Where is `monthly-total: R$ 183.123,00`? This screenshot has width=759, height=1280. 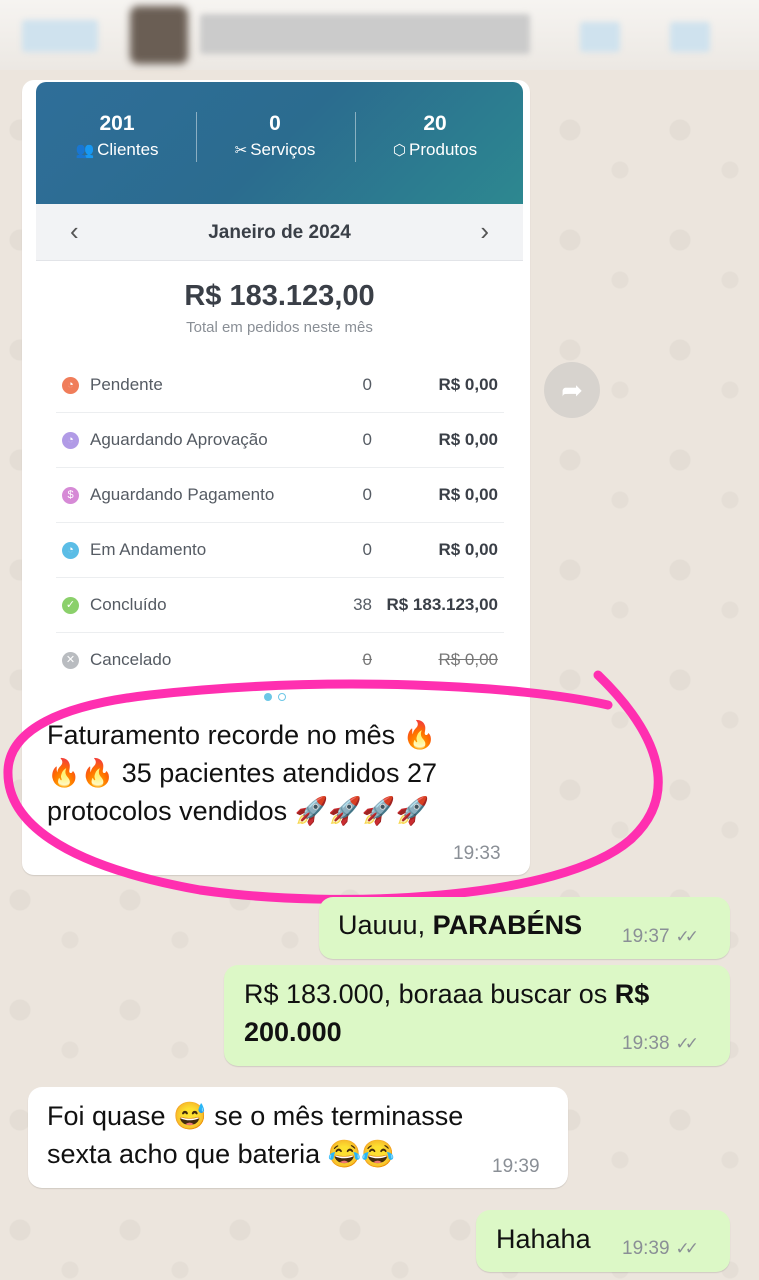
monthly-total: R$ 183.123,00 is located at coordinates (279, 296).